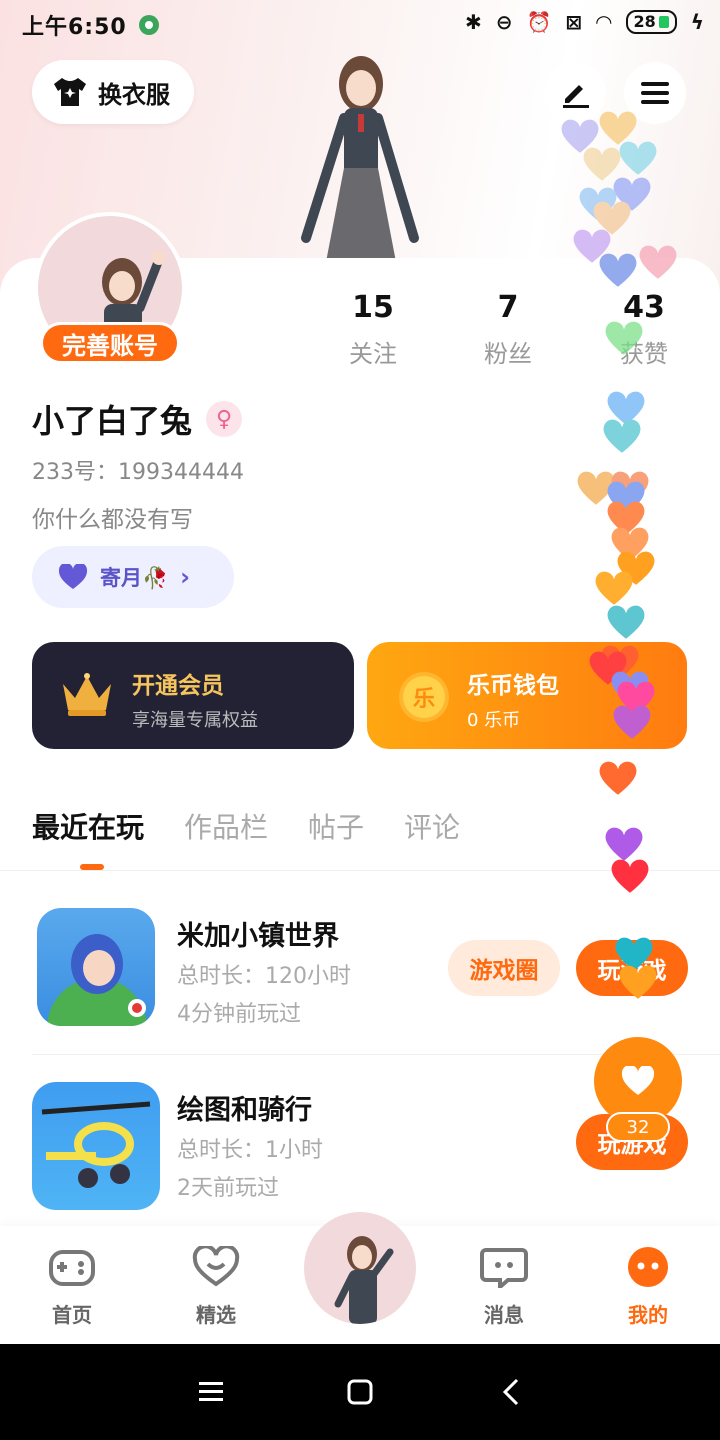 Image resolution: width=720 pixels, height=1440 pixels. What do you see at coordinates (539, 22) in the screenshot?
I see `alarm-icon: ⏰` at bounding box center [539, 22].